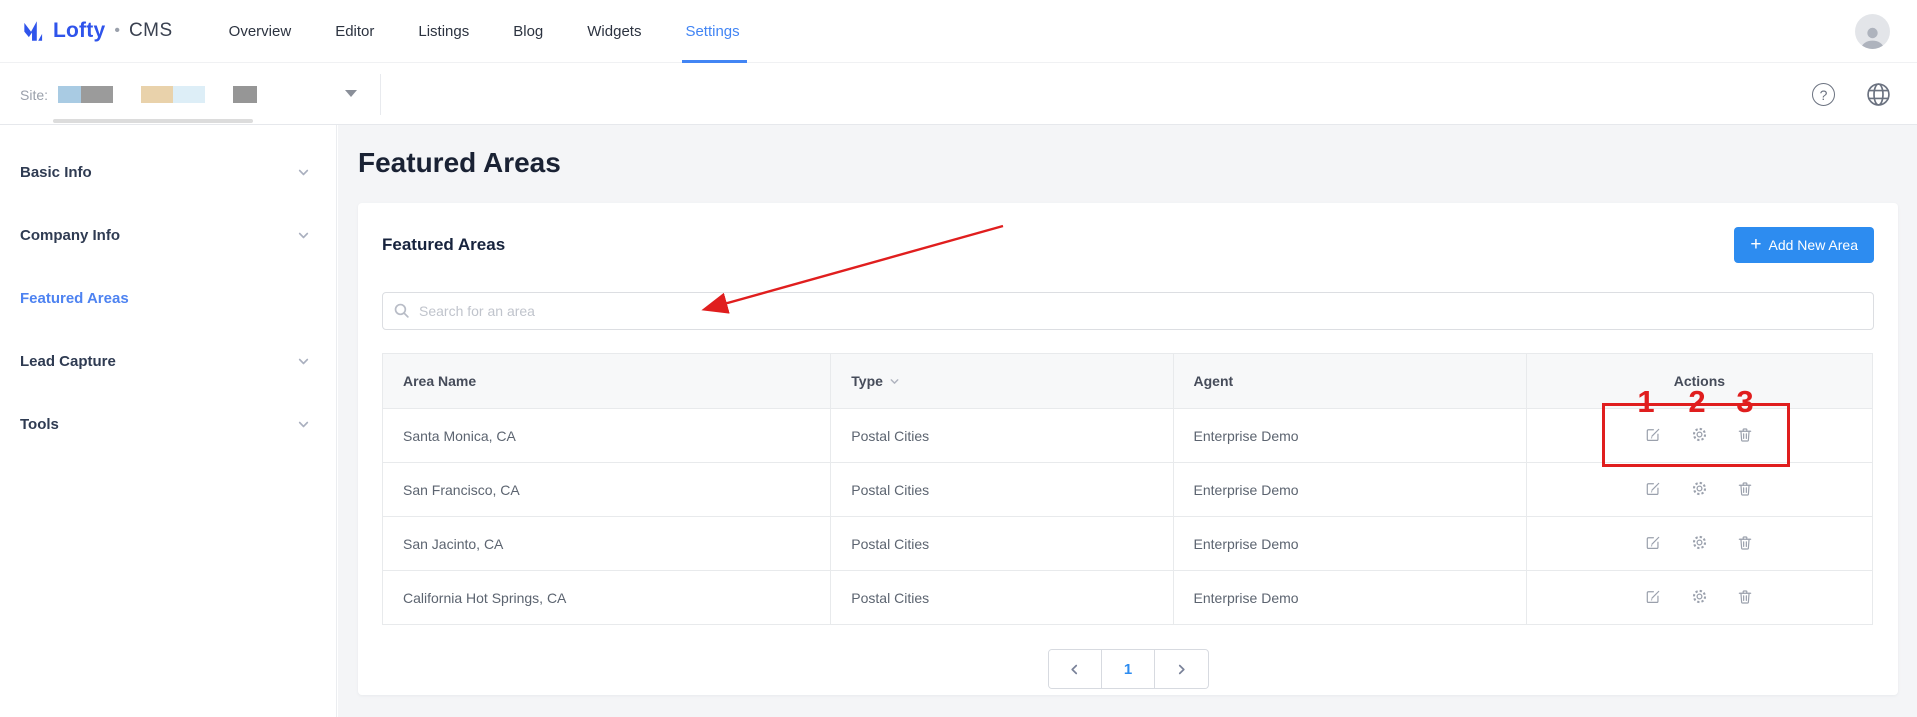  I want to click on brand-logo: Lofty • CMS, so click(96, 31).